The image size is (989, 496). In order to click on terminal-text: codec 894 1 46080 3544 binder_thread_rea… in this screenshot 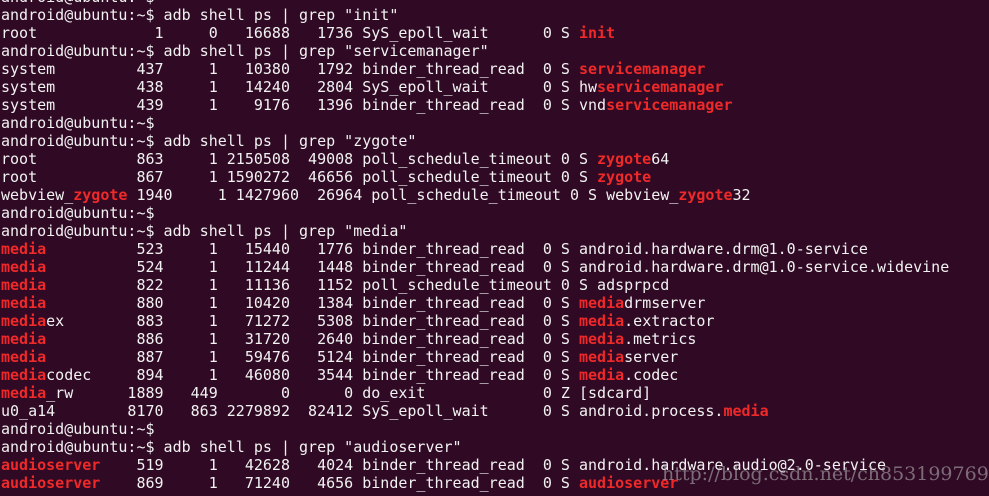, I will do `click(312, 375)`.